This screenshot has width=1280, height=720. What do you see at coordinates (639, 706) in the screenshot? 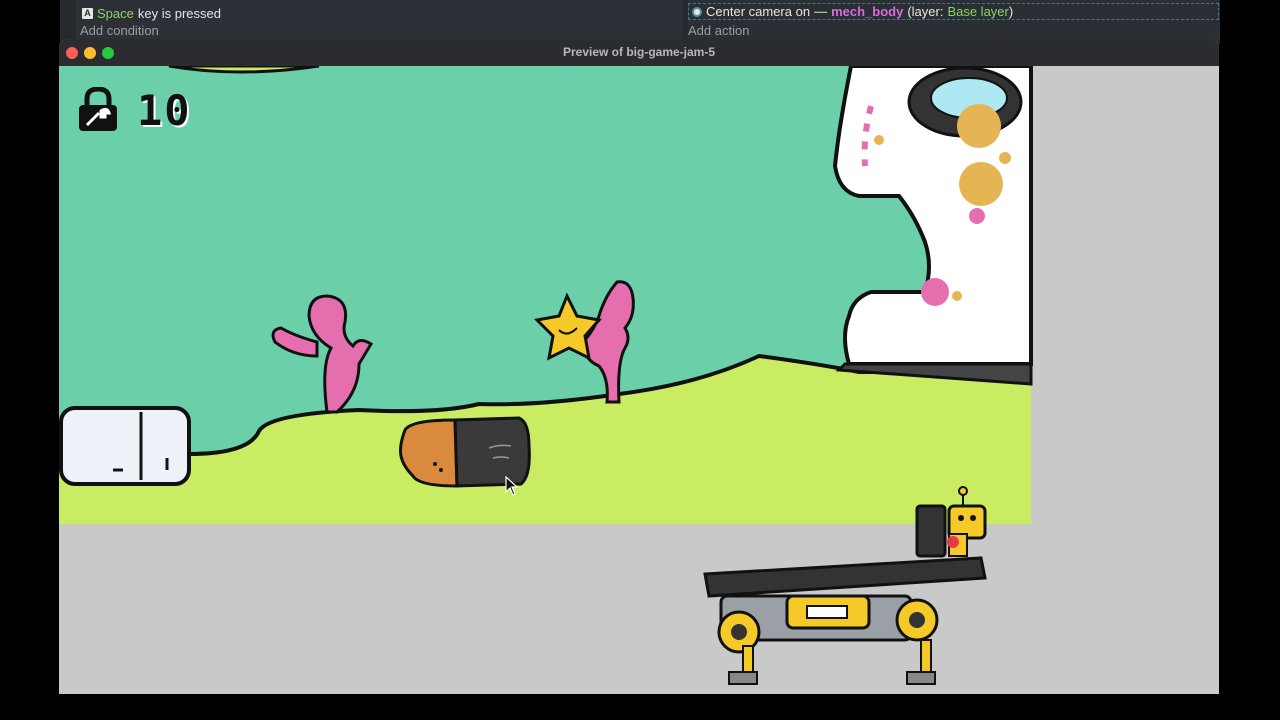
I see `window-bottom-bar` at bounding box center [639, 706].